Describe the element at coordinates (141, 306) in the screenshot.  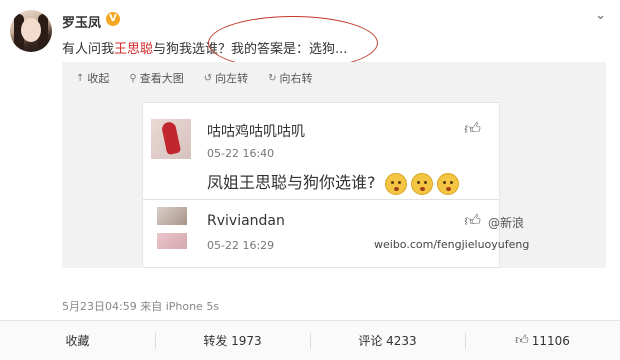
I see `post-meta: 5月23日04:59 来自 iPhone 5s` at that location.